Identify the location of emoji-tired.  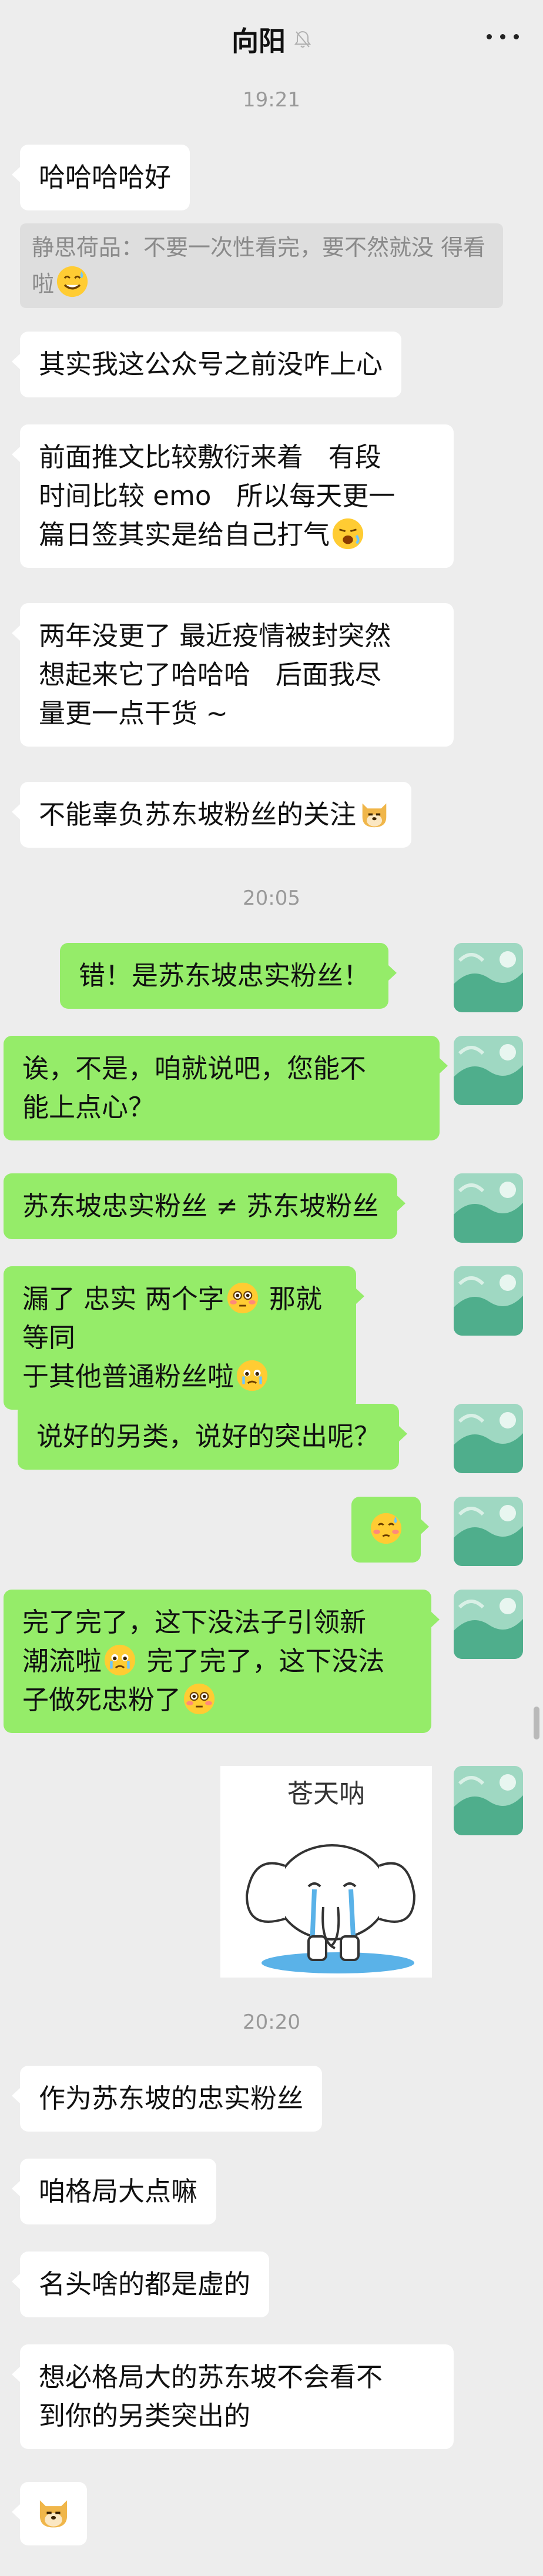
(348, 534).